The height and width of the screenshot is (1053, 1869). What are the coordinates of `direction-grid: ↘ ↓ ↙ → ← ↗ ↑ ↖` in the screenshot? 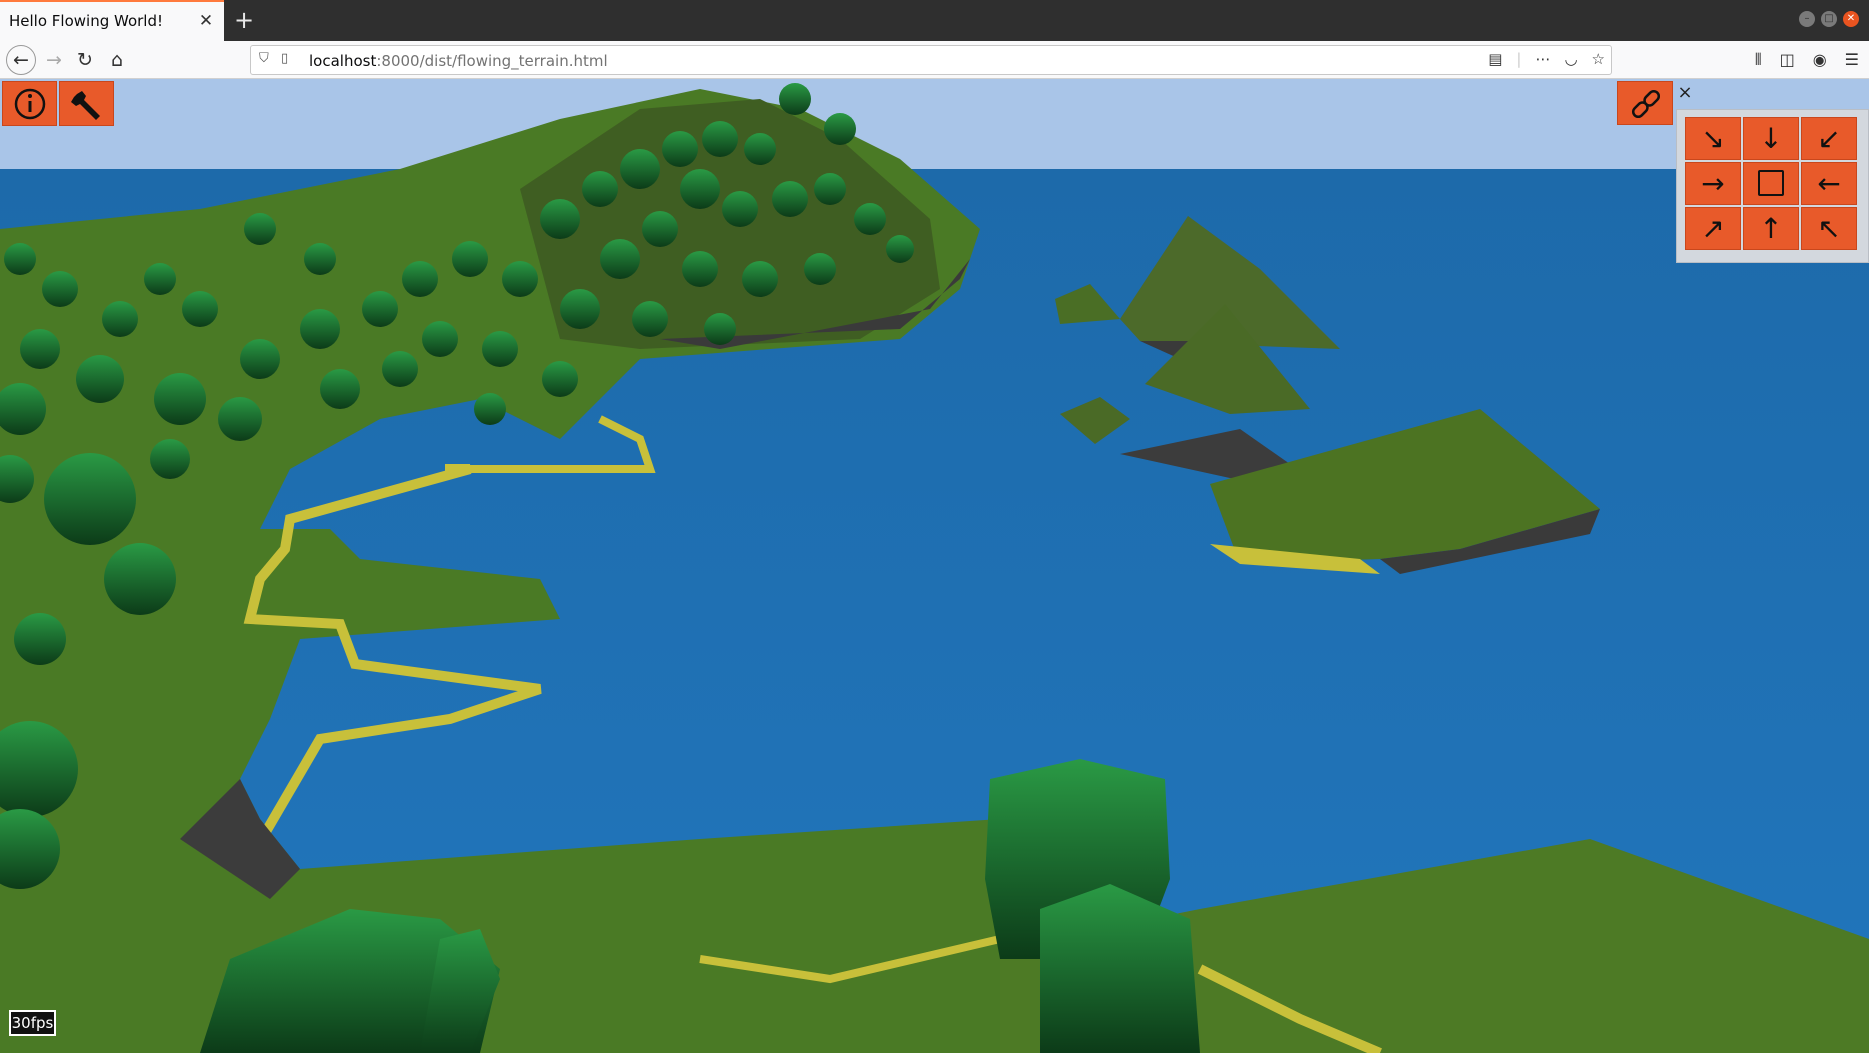 It's located at (1771, 183).